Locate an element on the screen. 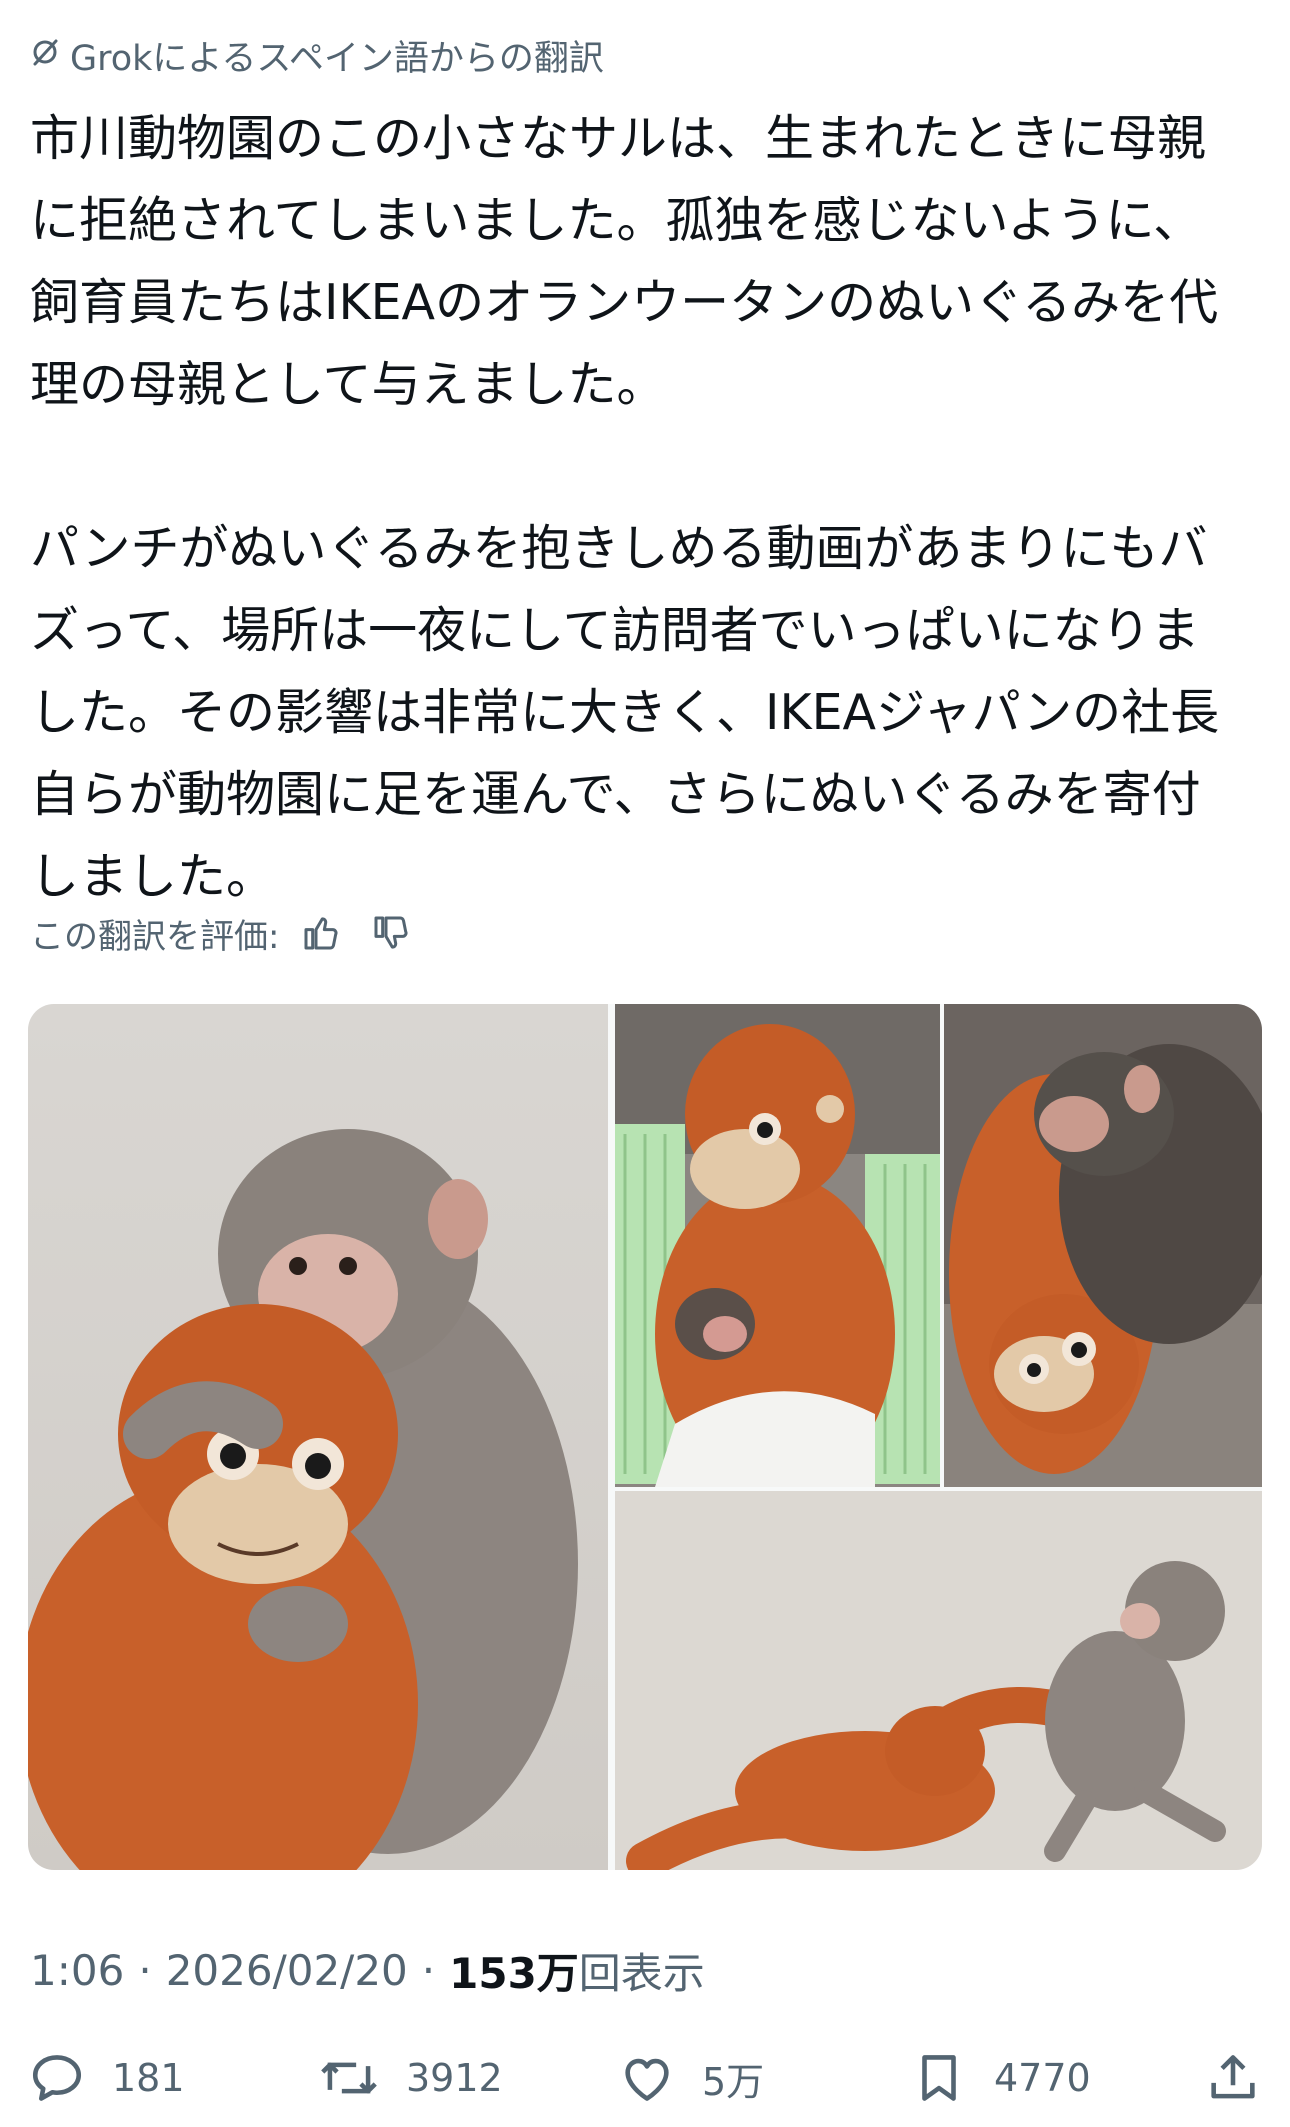 The height and width of the screenshot is (2127, 1290). bookmark-icon is located at coordinates (939, 2078).